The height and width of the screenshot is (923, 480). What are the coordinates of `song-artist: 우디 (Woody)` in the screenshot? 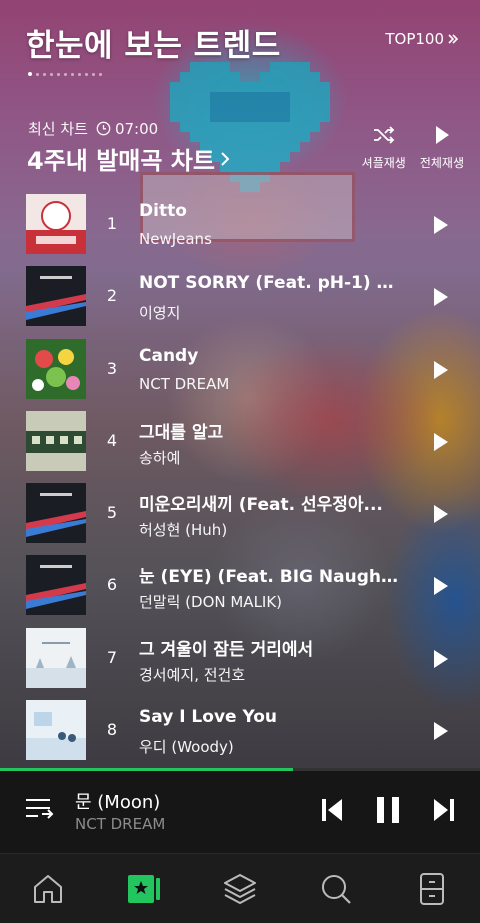 It's located at (186, 747).